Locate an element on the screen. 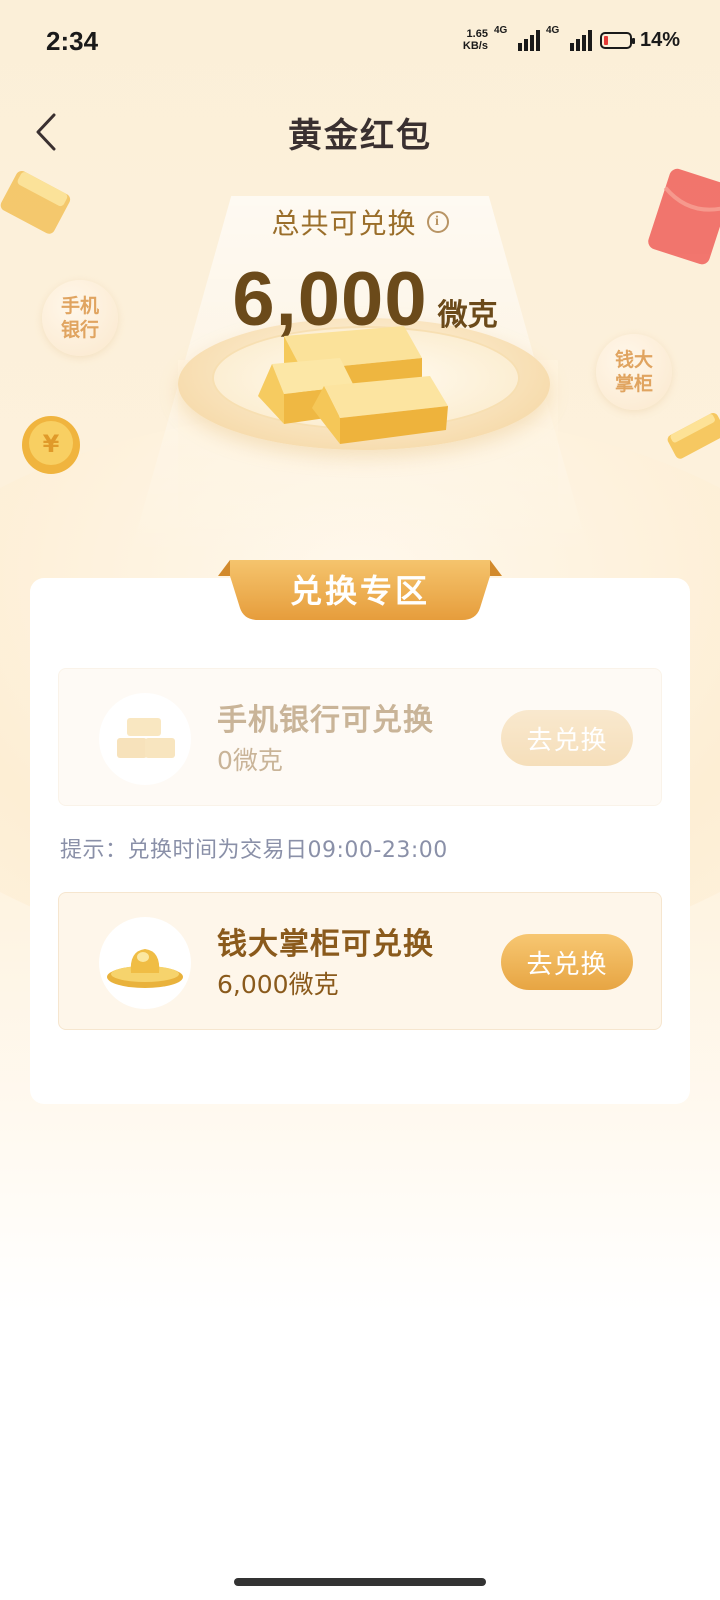 The image size is (720, 1600). back-button is located at coordinates (46, 132).